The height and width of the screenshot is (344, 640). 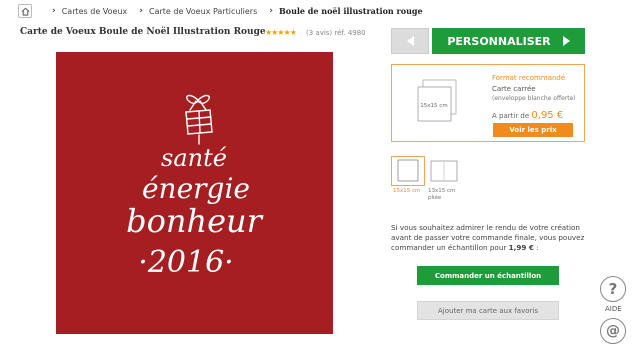 What do you see at coordinates (499, 41) in the screenshot?
I see `personnaliser-label: PERSONNALISER` at bounding box center [499, 41].